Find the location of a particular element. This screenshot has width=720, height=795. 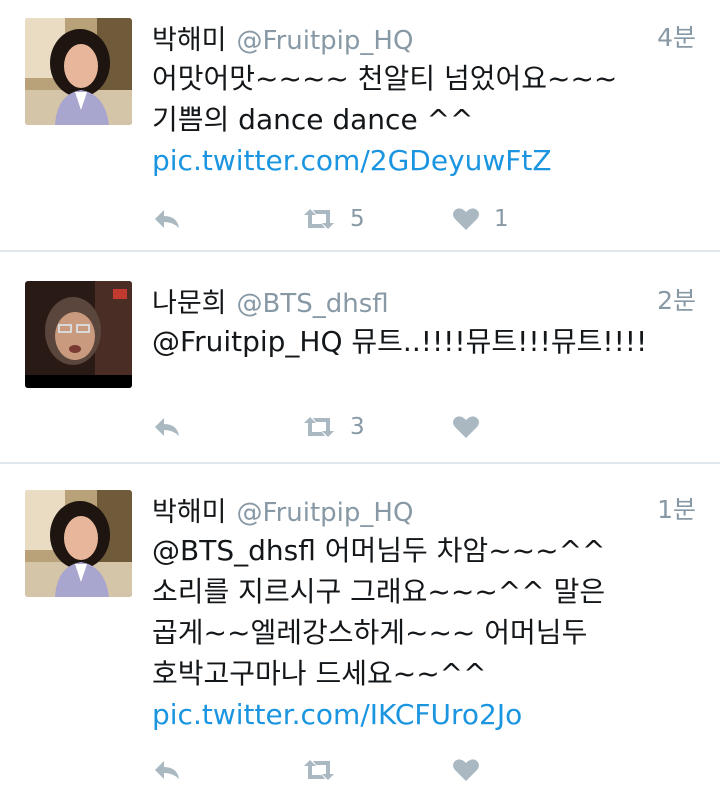

tweet-header: 나문희 @BTS_dhsfl is located at coordinates (270, 301).